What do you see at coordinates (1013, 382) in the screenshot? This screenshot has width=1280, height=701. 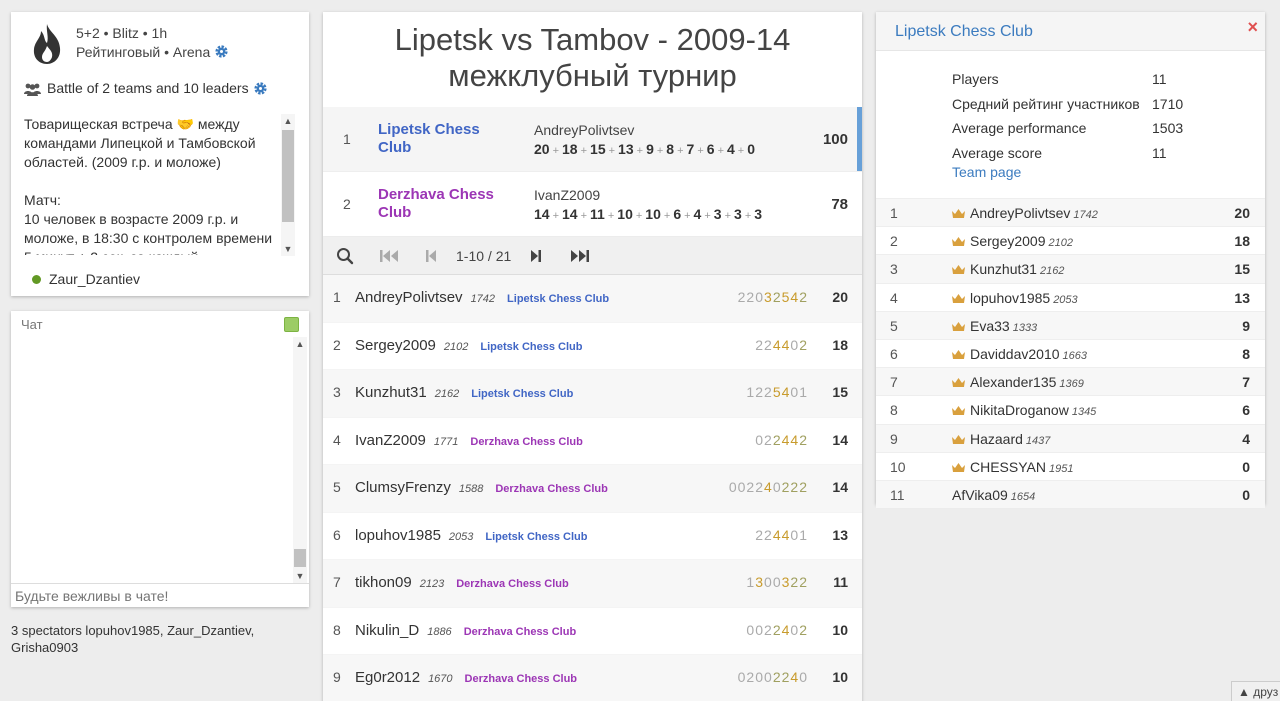 I see `member-name: Alexander135` at bounding box center [1013, 382].